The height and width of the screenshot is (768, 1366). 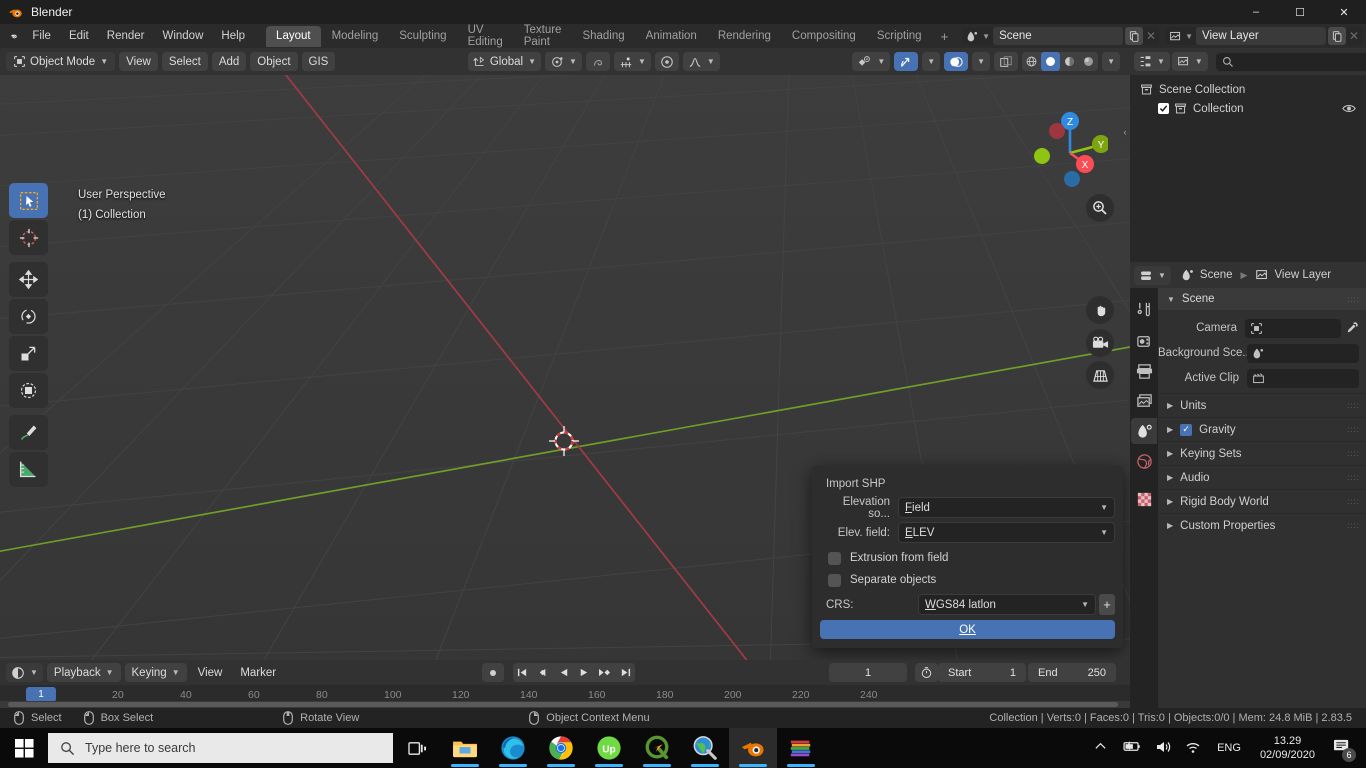 What do you see at coordinates (274, 61) in the screenshot?
I see `viewport-menu-object: Object` at bounding box center [274, 61].